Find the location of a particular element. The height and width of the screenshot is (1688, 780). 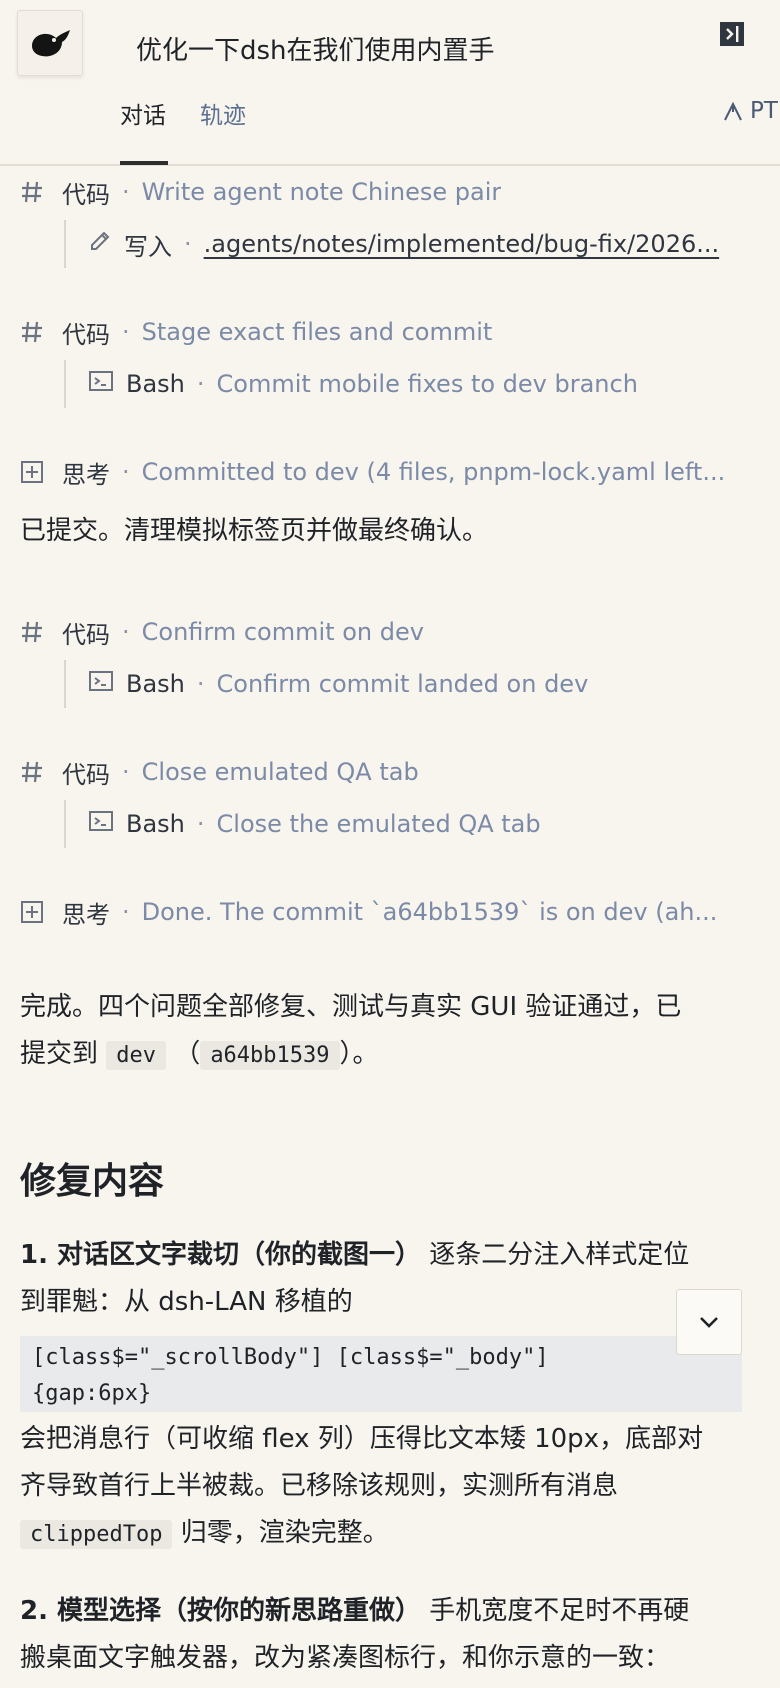

chevron-down-icon is located at coordinates (709, 1322).